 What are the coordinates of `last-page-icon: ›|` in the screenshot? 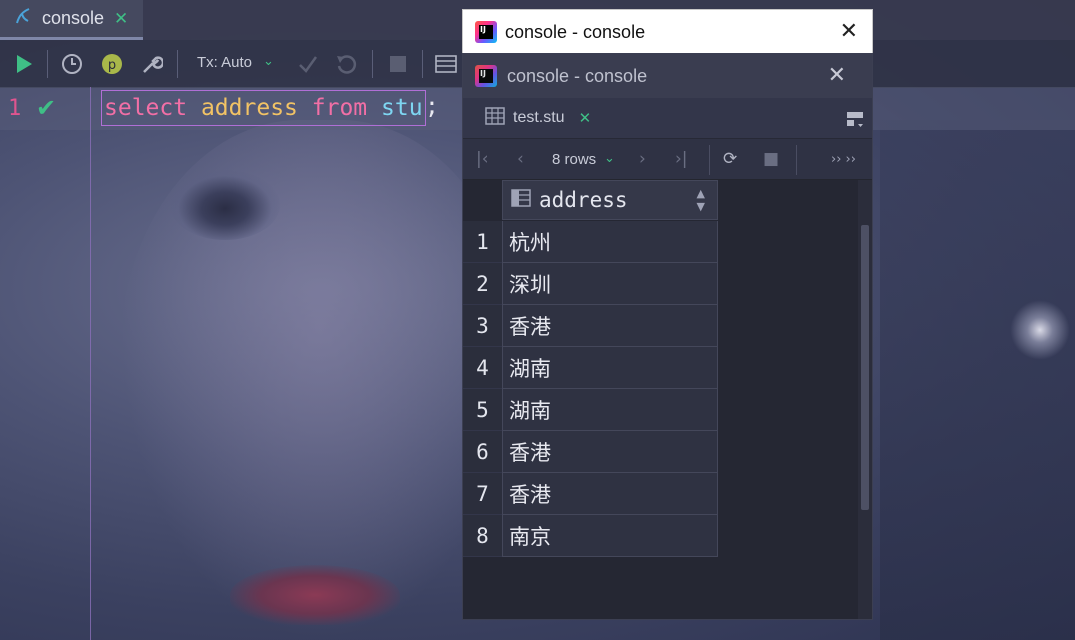 It's located at (681, 159).